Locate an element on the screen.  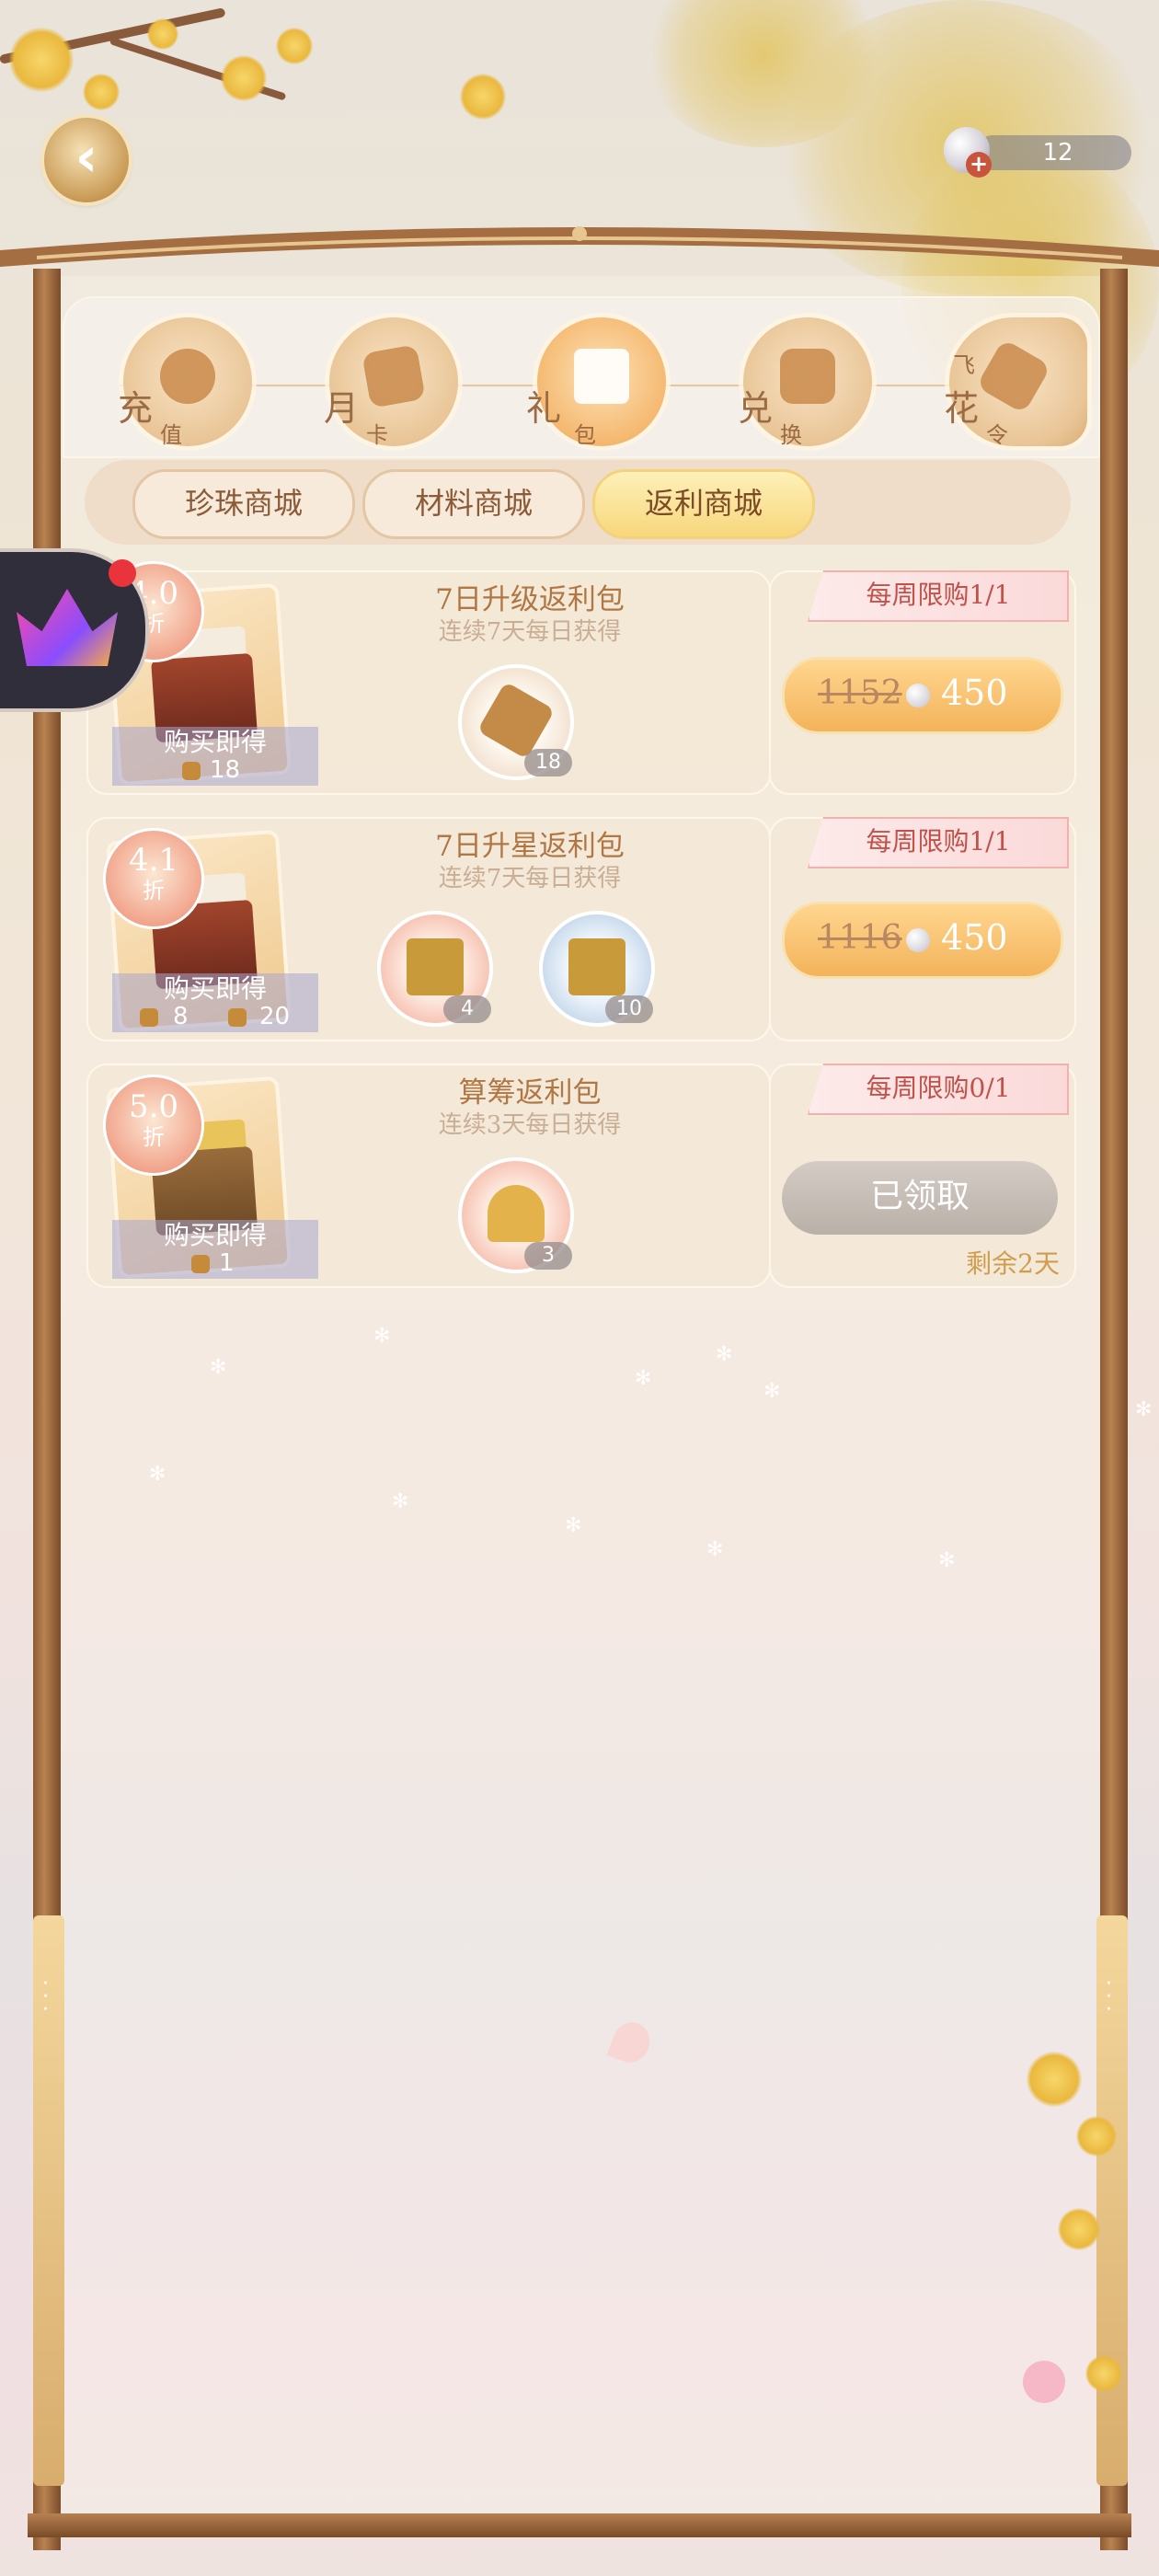
tab-rebate-shop: 返利商城 is located at coordinates (703, 504).